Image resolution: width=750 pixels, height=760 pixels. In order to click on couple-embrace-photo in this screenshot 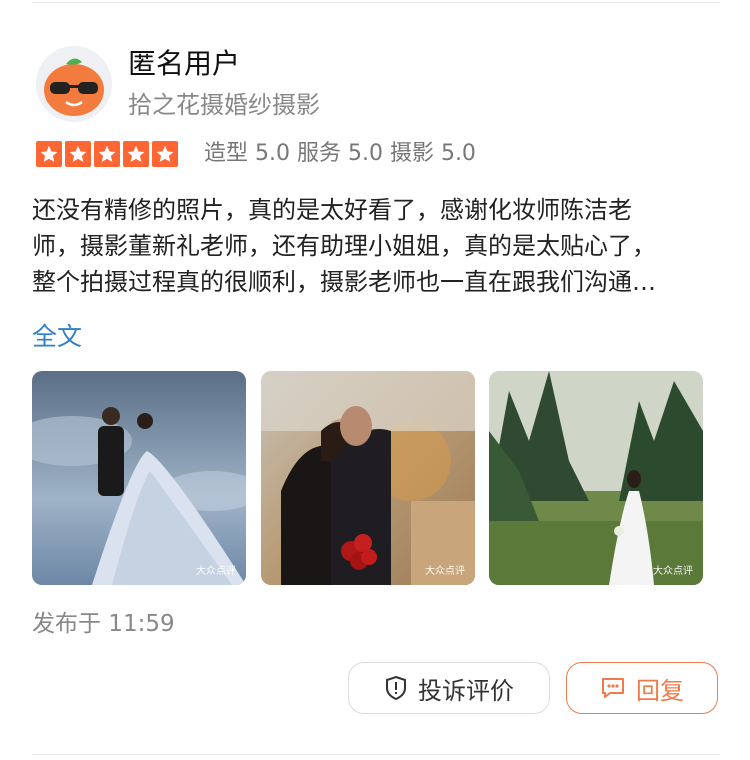, I will do `click(368, 478)`.